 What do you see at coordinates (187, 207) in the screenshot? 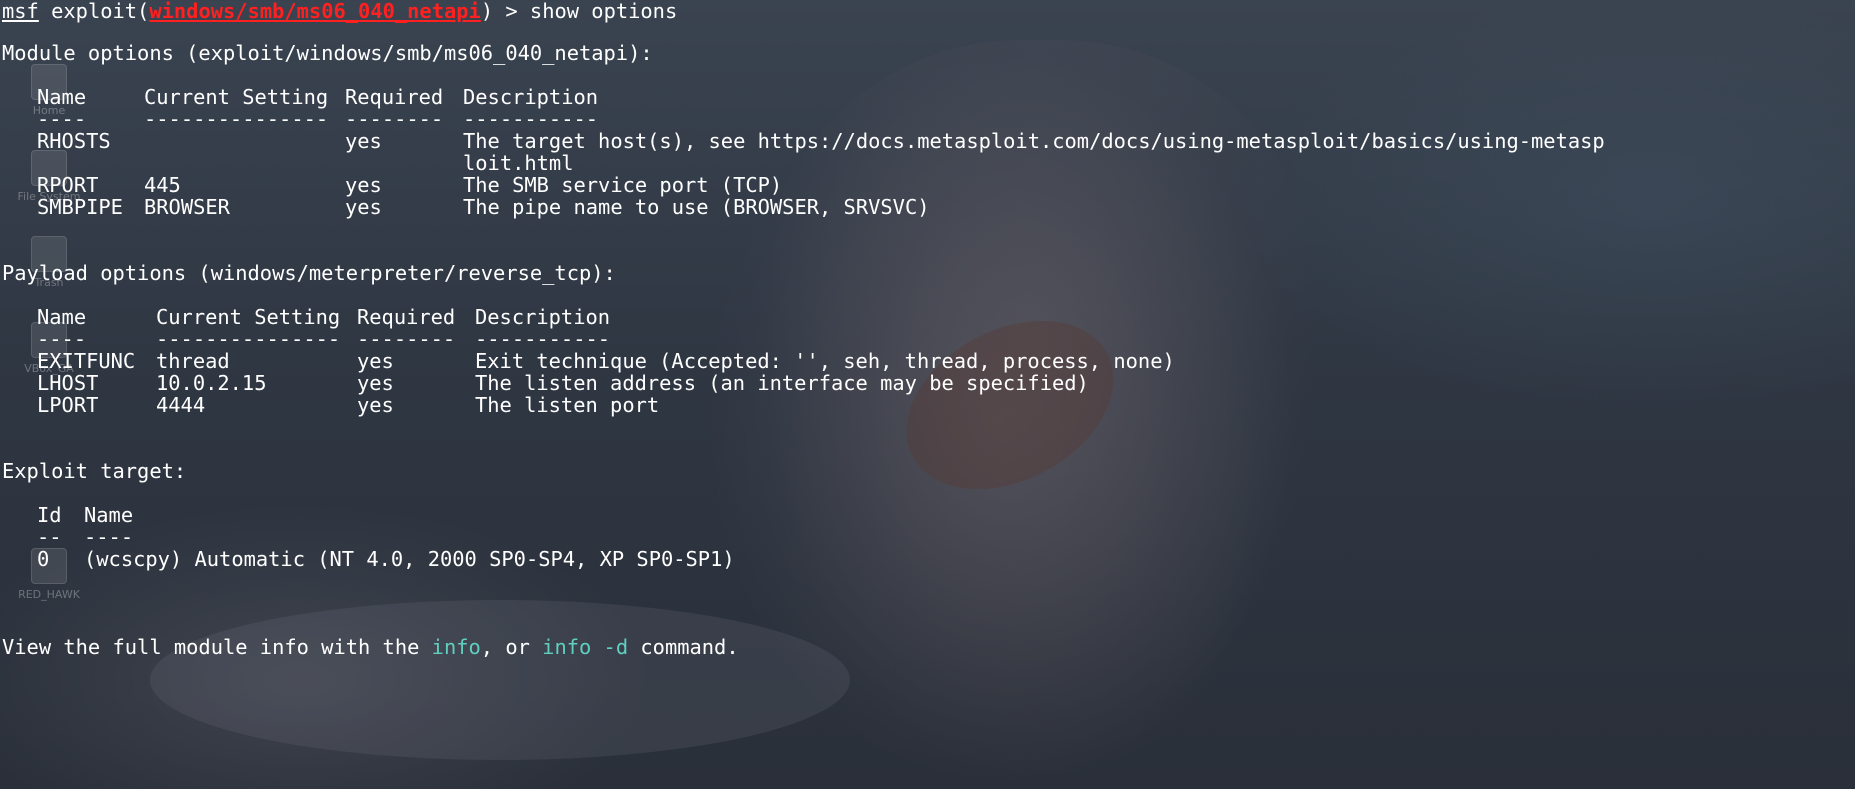
I see `option-setting: BROWSER` at bounding box center [187, 207].